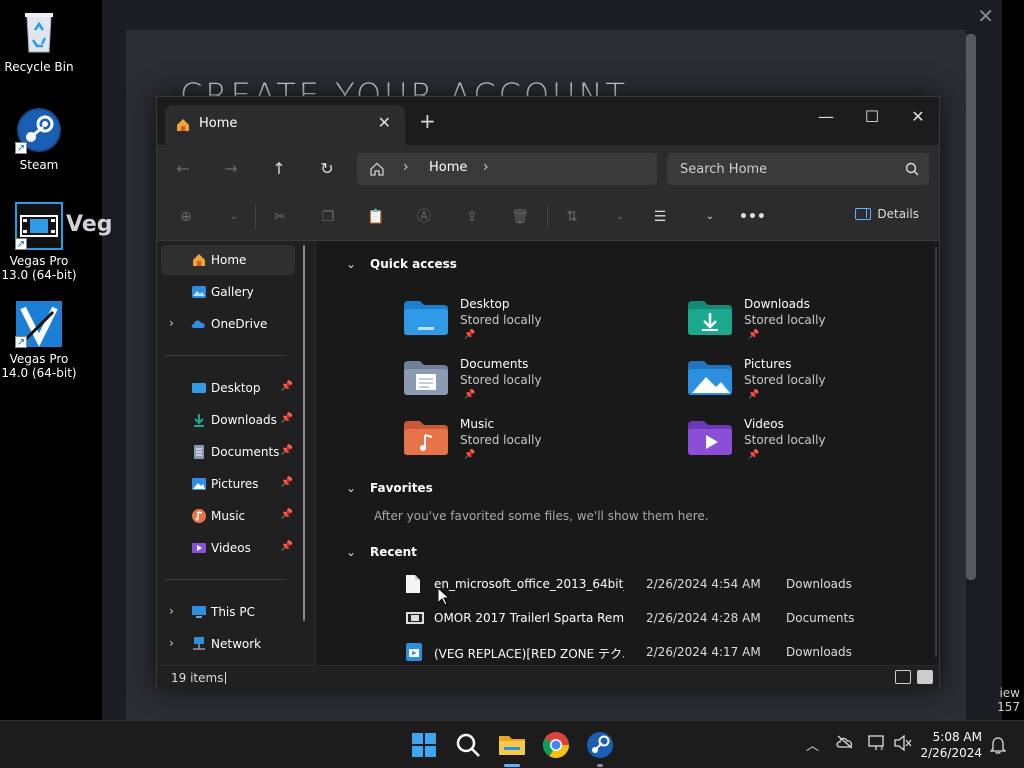 Image resolution: width=1024 pixels, height=768 pixels. Describe the element at coordinates (812, 744) in the screenshot. I see `show-hidden-icons-chevron-up-icon: ︿` at that location.